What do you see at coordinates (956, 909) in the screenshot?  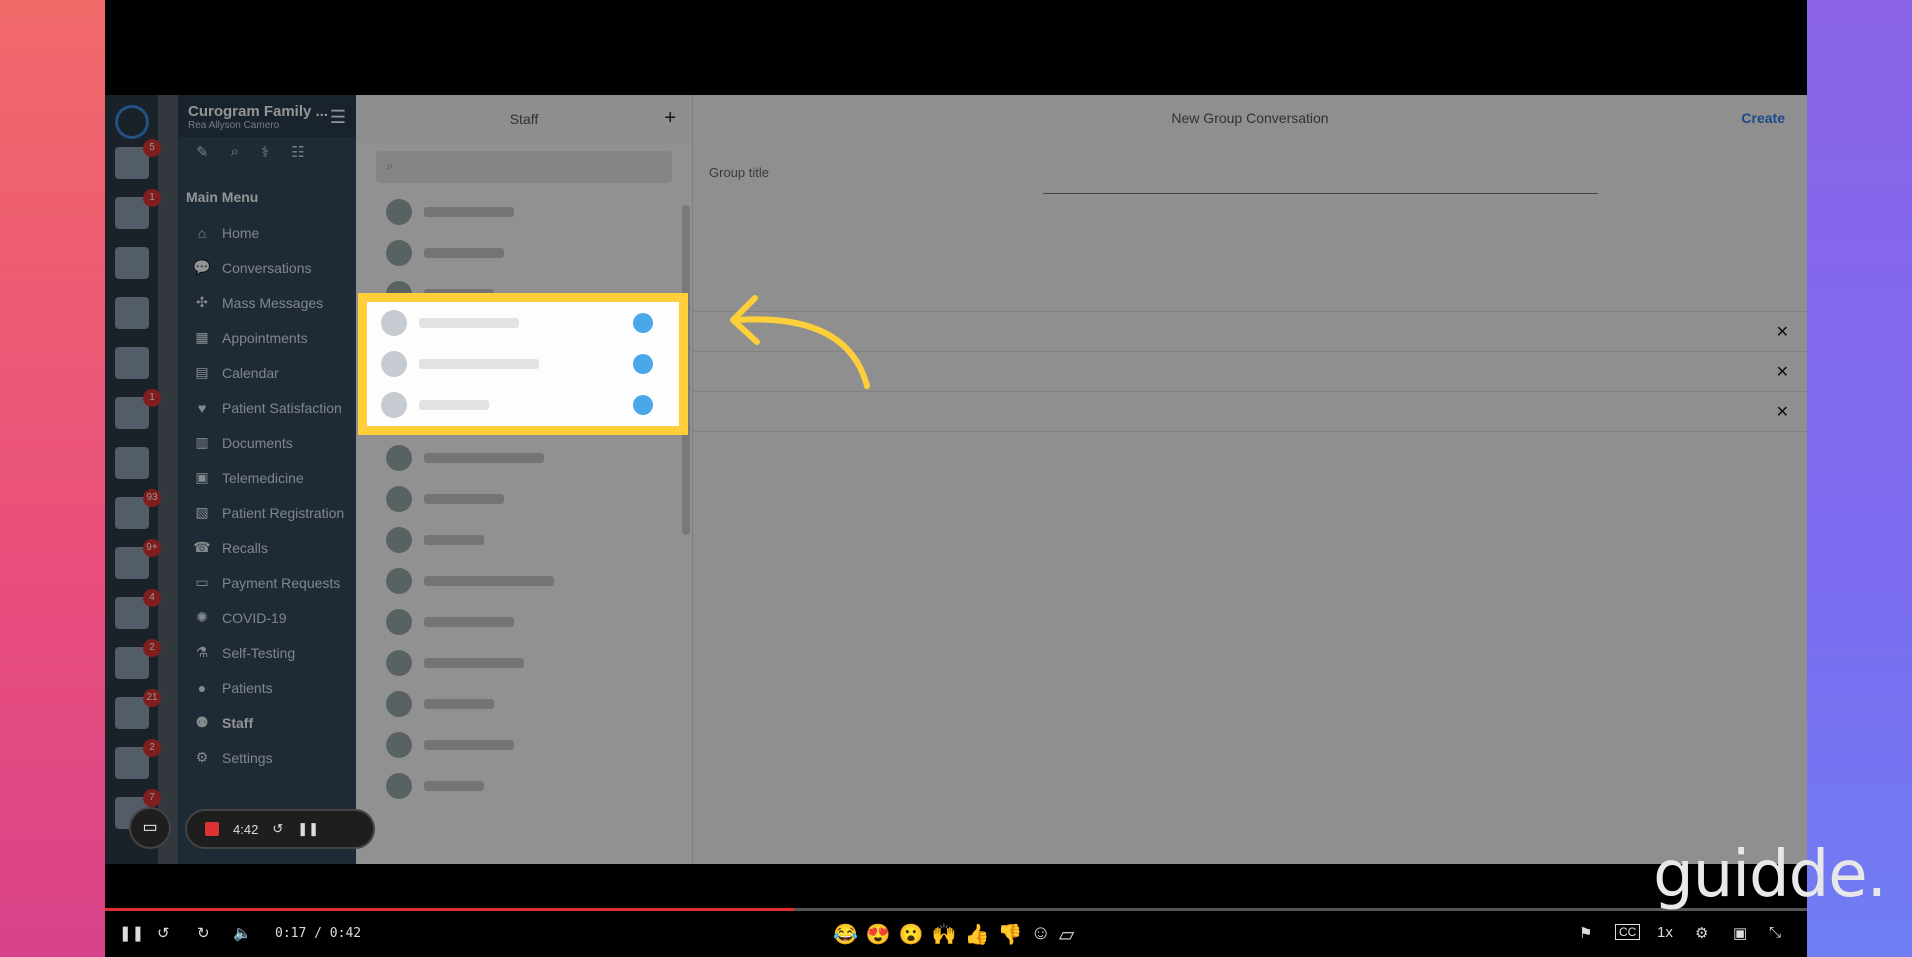 I see `progress-bar` at bounding box center [956, 909].